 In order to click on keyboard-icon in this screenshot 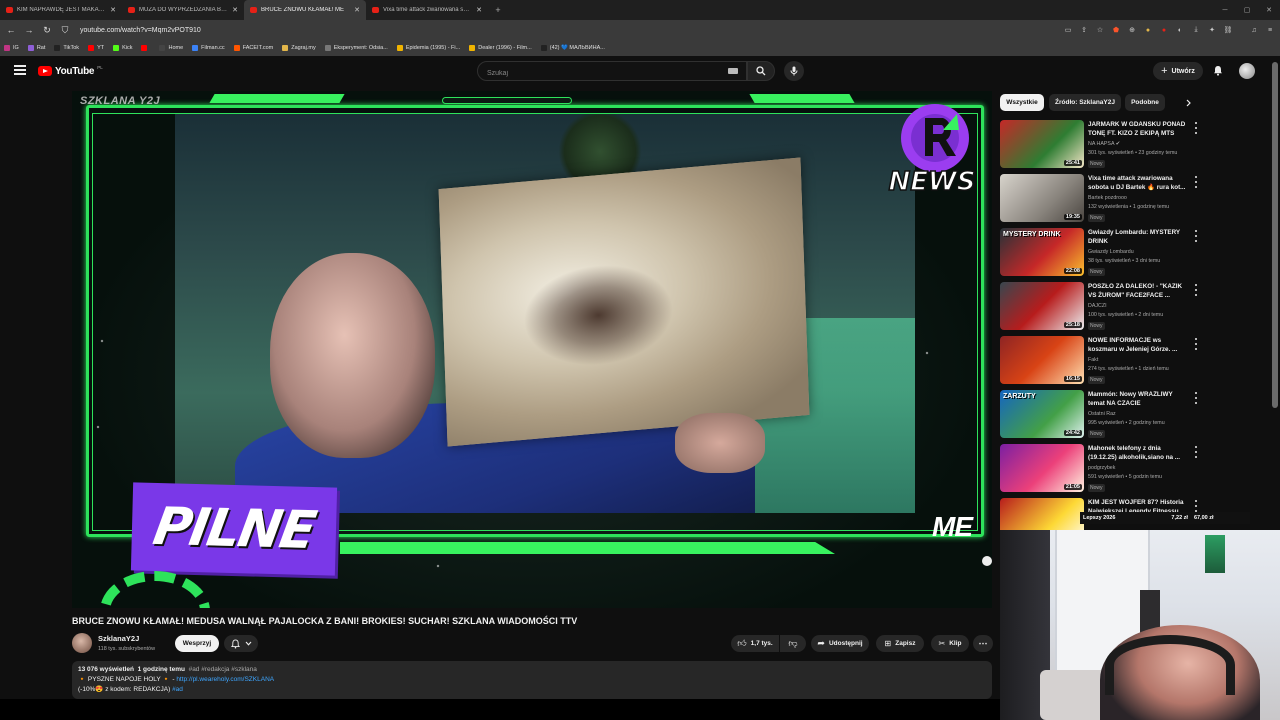, I will do `click(733, 71)`.